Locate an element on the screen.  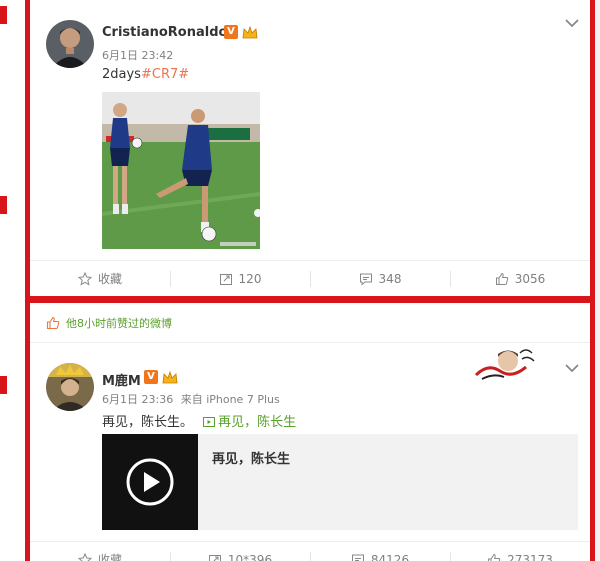
post-image is located at coordinates (181, 170).